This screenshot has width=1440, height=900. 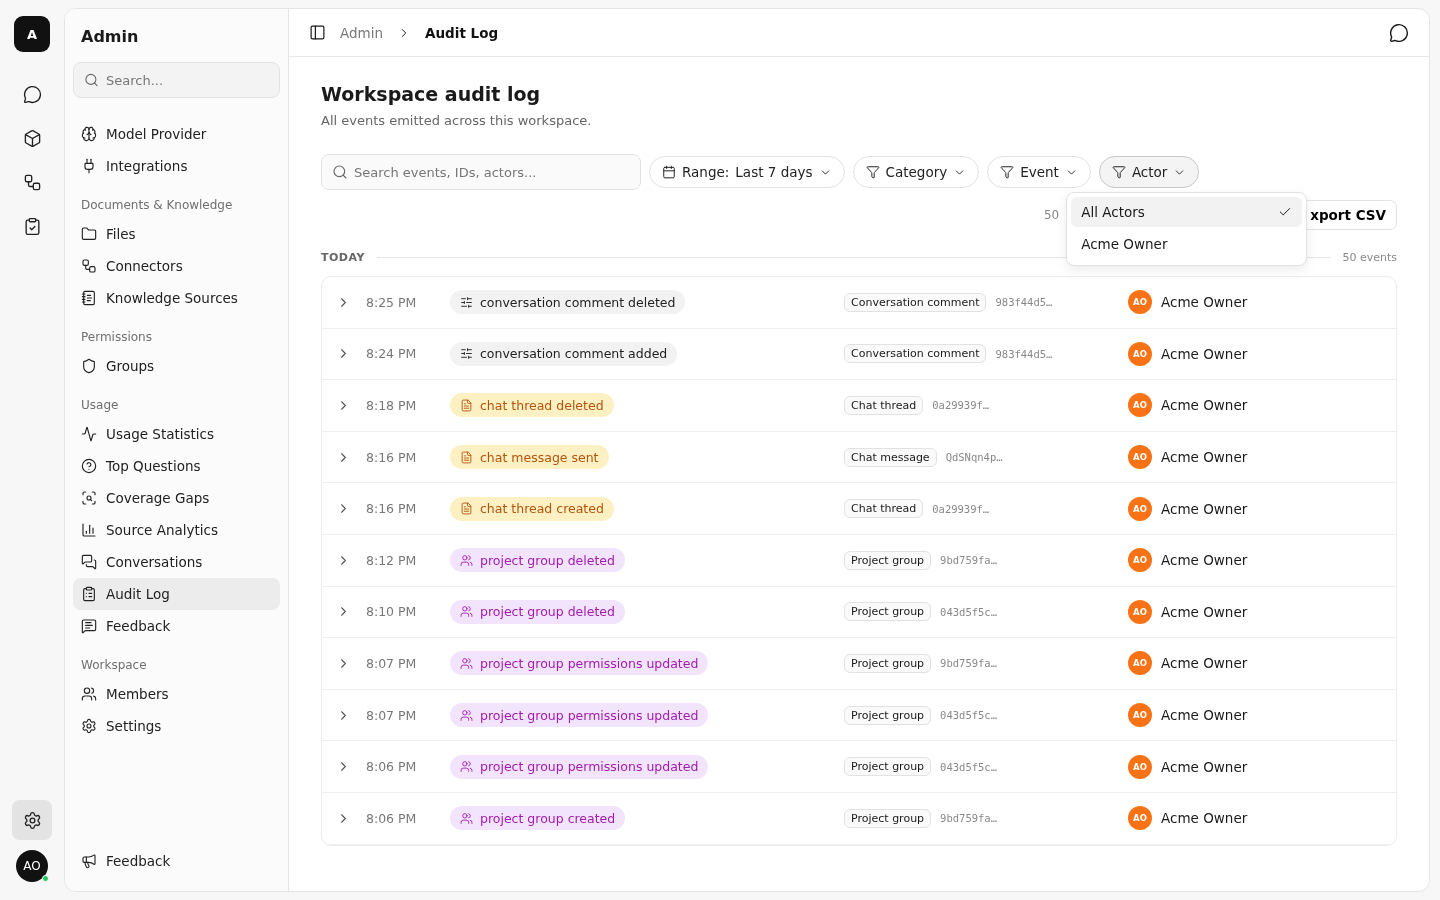 What do you see at coordinates (157, 205) in the screenshot?
I see `section-label: Documents & Knowledge` at bounding box center [157, 205].